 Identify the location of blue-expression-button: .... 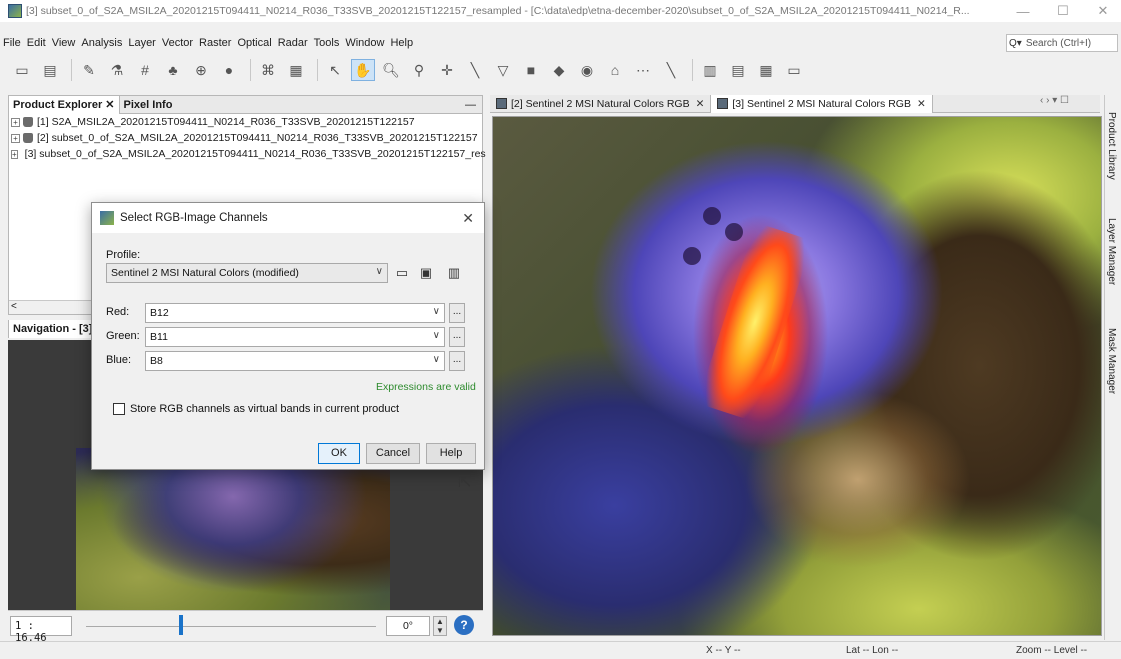
(457, 361).